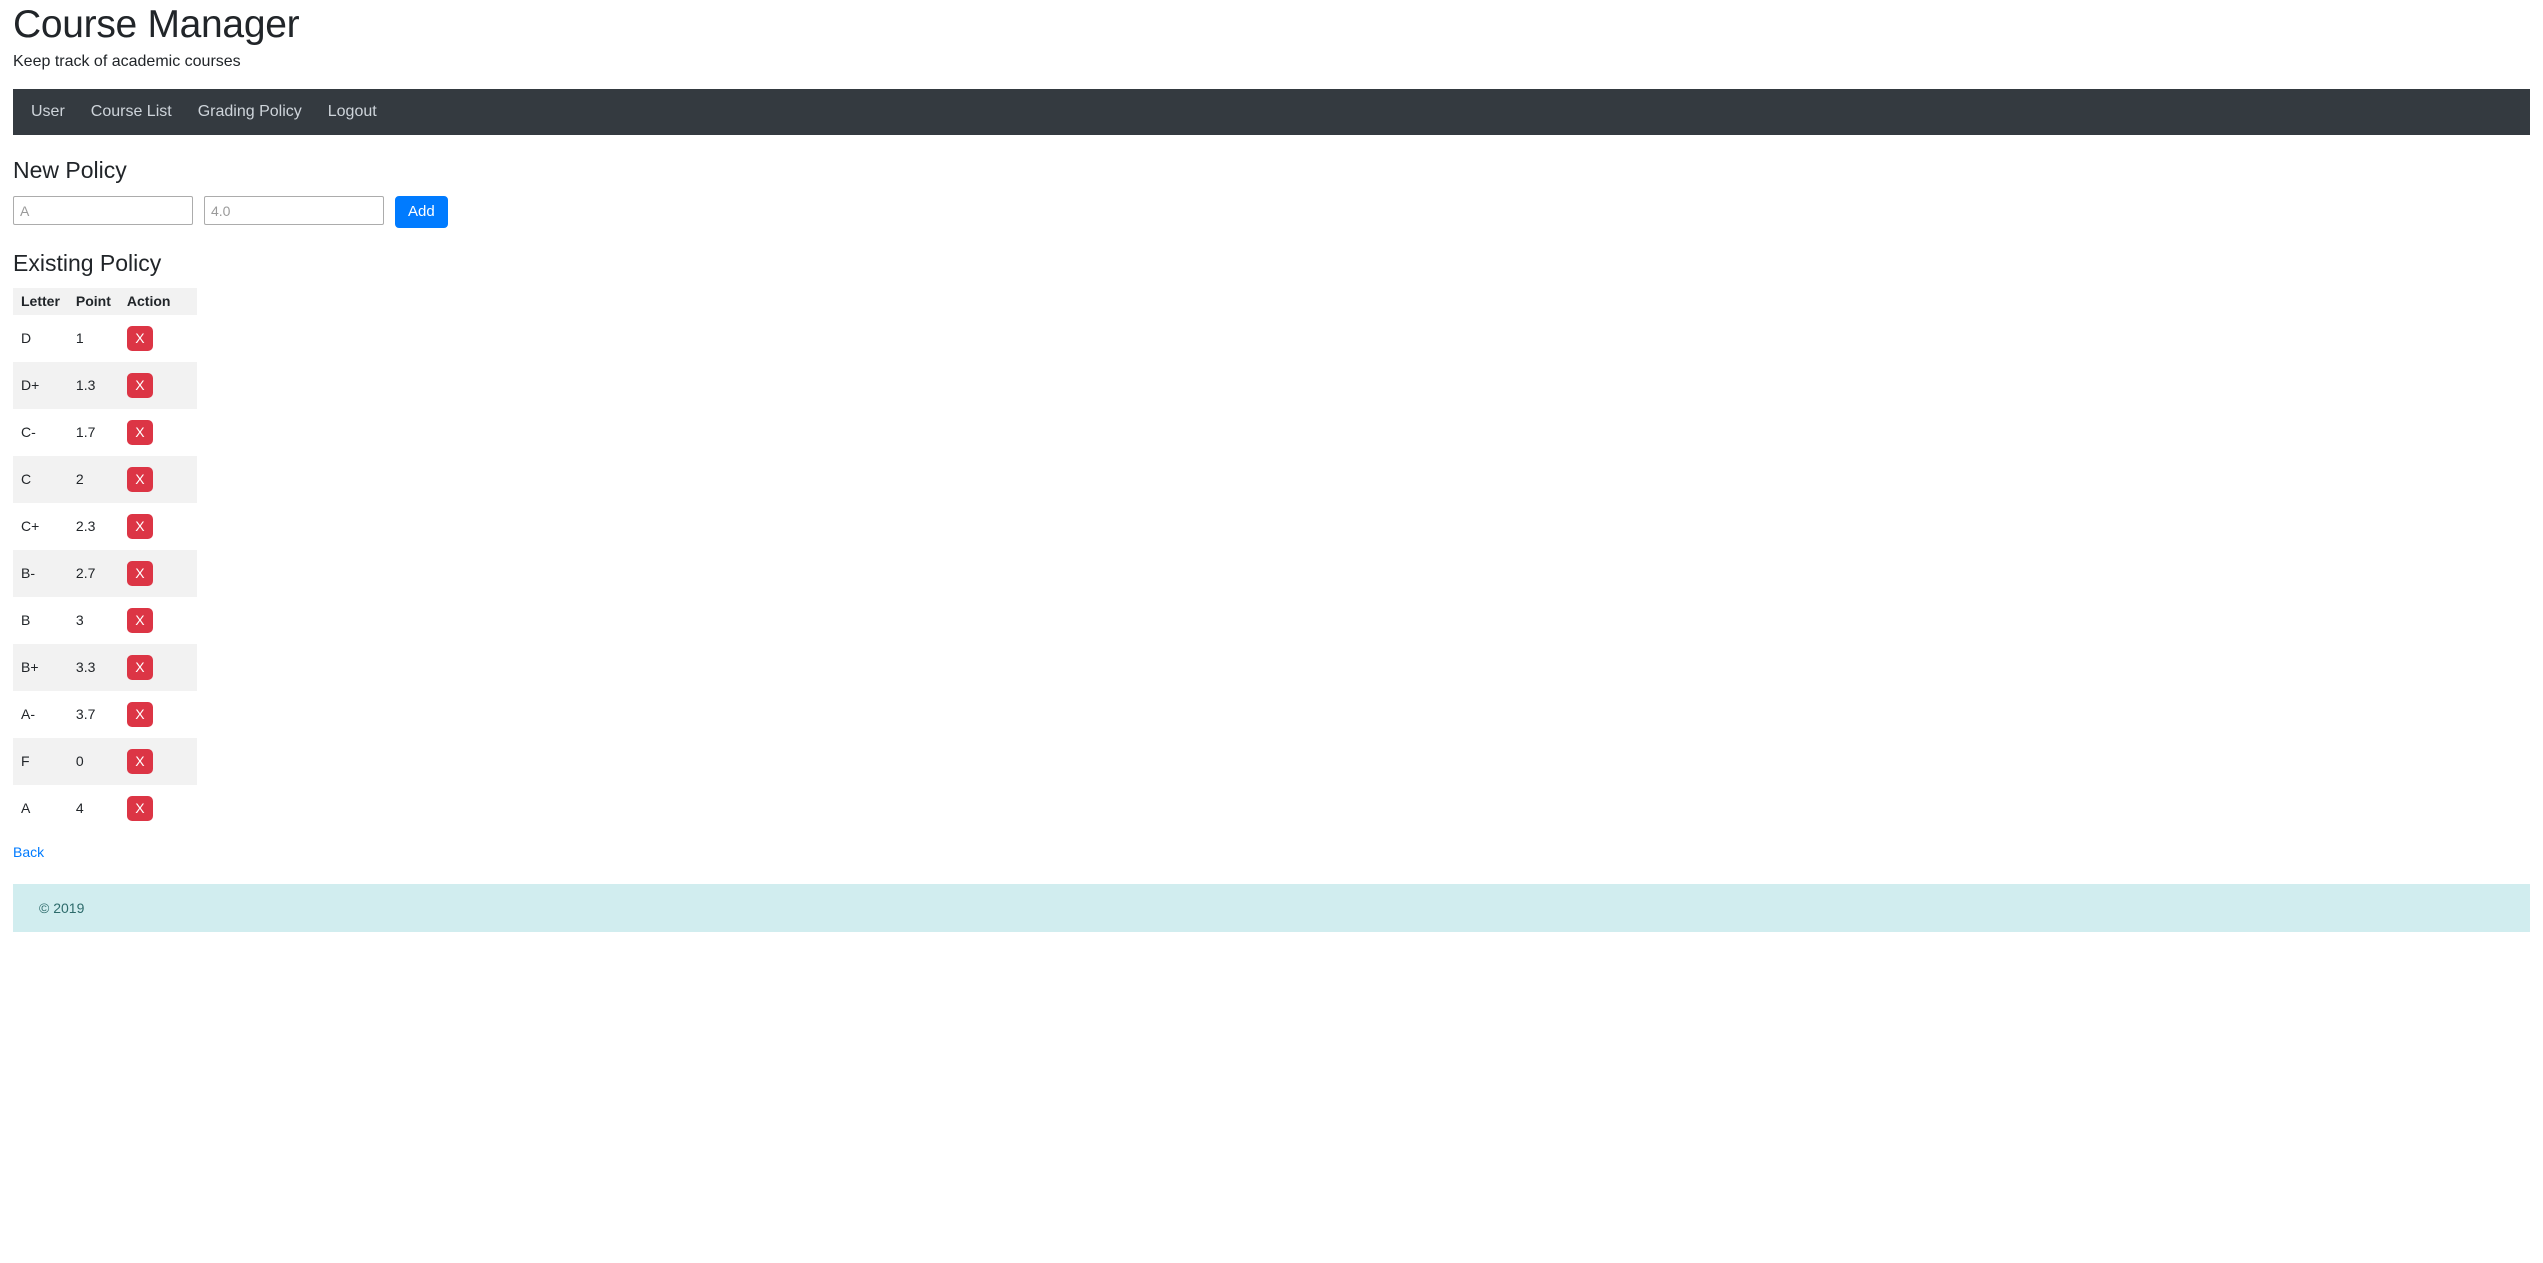 Image resolution: width=2543 pixels, height=1263 pixels. Describe the element at coordinates (294, 211) in the screenshot. I see `point-input` at that location.